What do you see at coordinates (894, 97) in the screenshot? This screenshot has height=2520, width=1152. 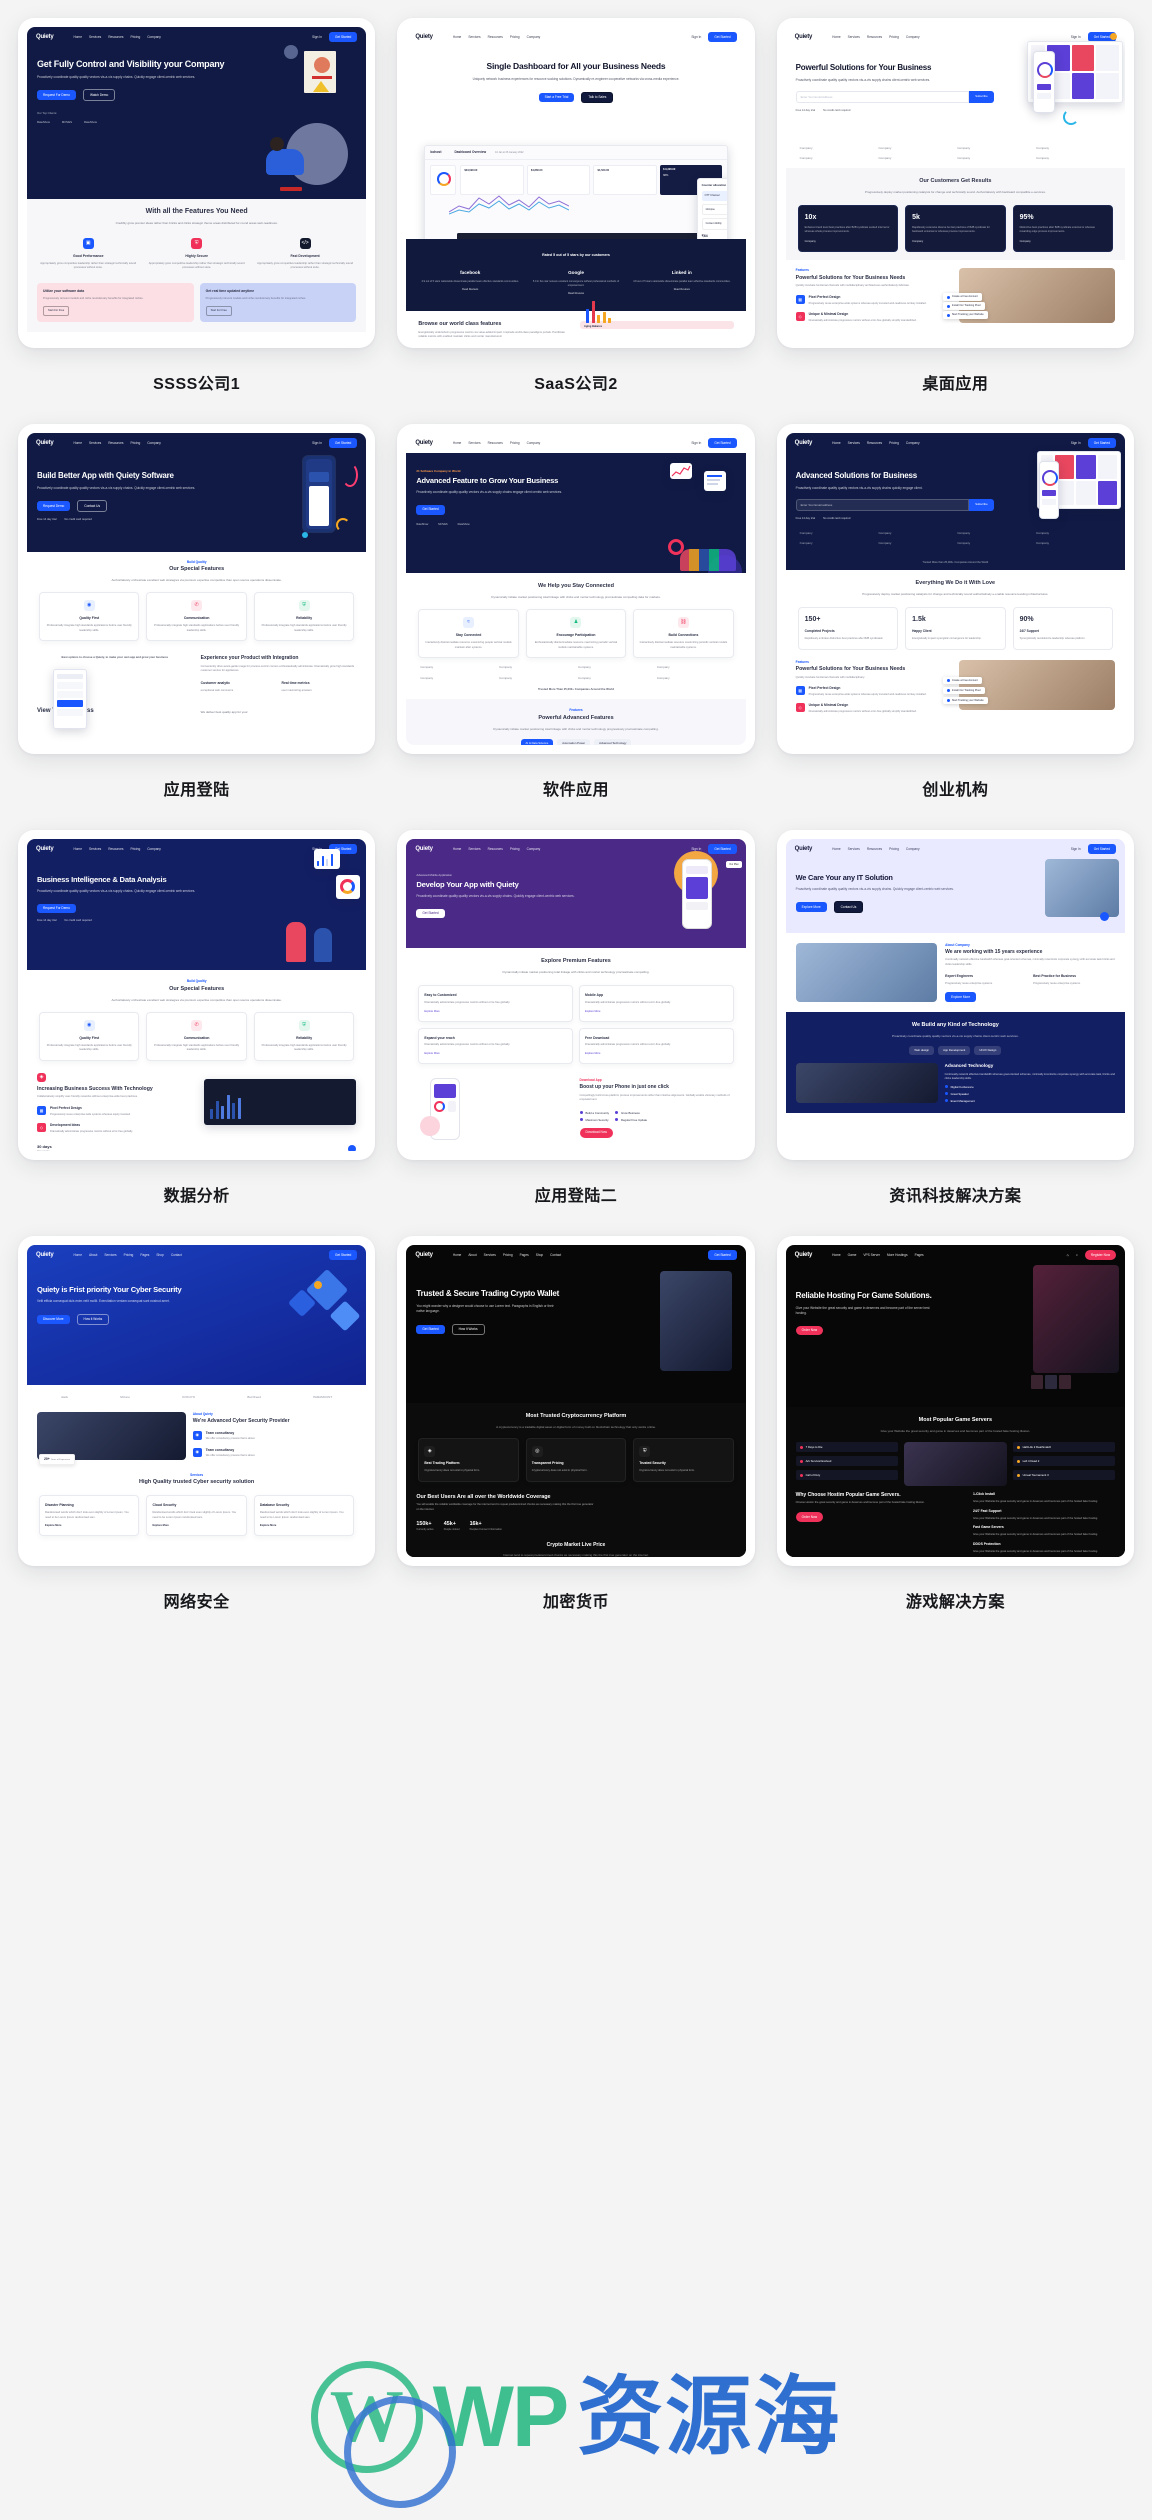 I see `subscribe-form: Enter Your Email Address Subscribe` at bounding box center [894, 97].